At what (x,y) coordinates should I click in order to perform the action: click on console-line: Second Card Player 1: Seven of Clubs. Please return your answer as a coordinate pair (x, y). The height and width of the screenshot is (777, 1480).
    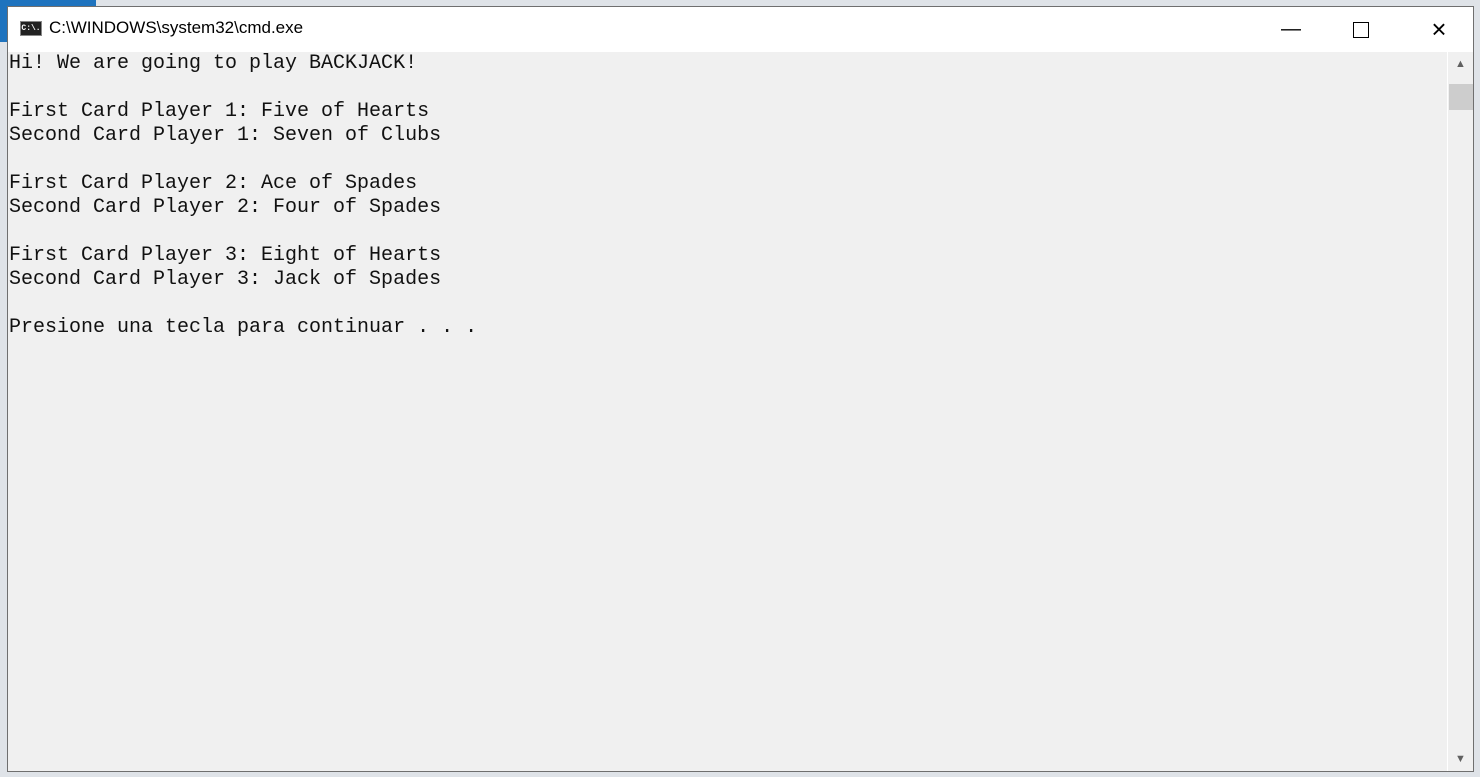
    Looking at the image, I should click on (225, 135).